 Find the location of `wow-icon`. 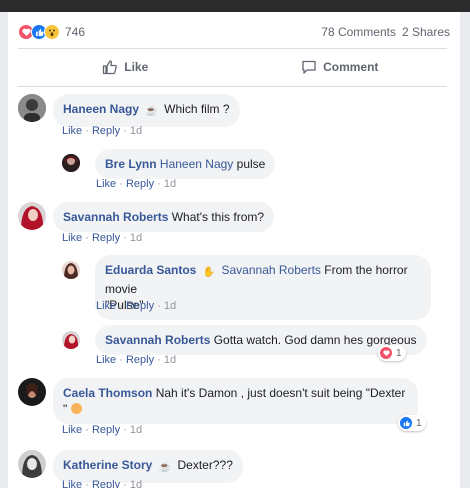

wow-icon is located at coordinates (52, 32).